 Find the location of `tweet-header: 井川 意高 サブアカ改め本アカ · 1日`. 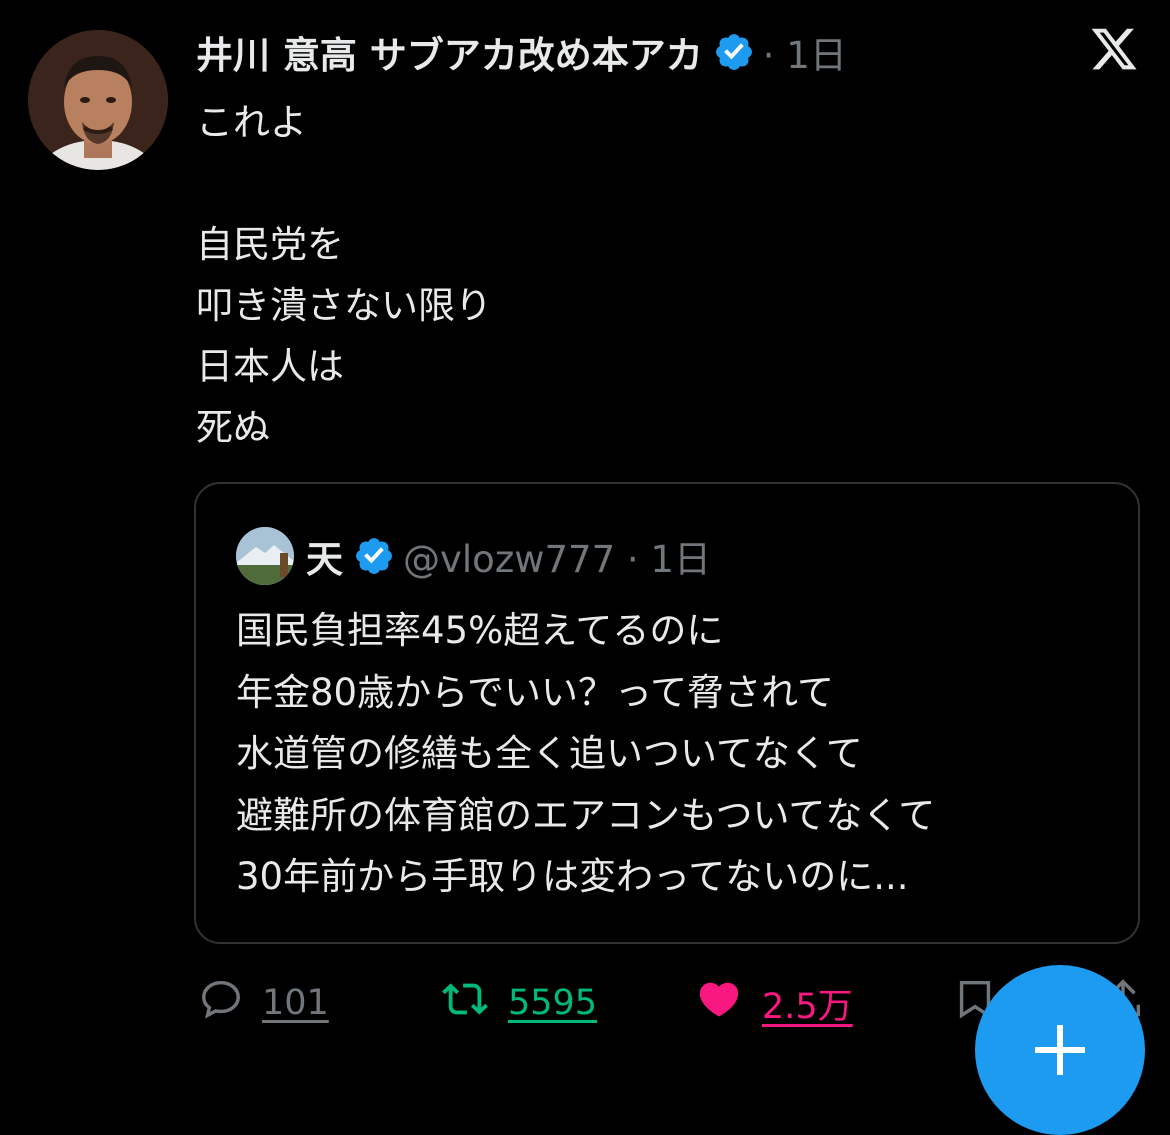

tweet-header: 井川 意高 サブアカ改め本アカ · 1日 is located at coordinates (521, 52).